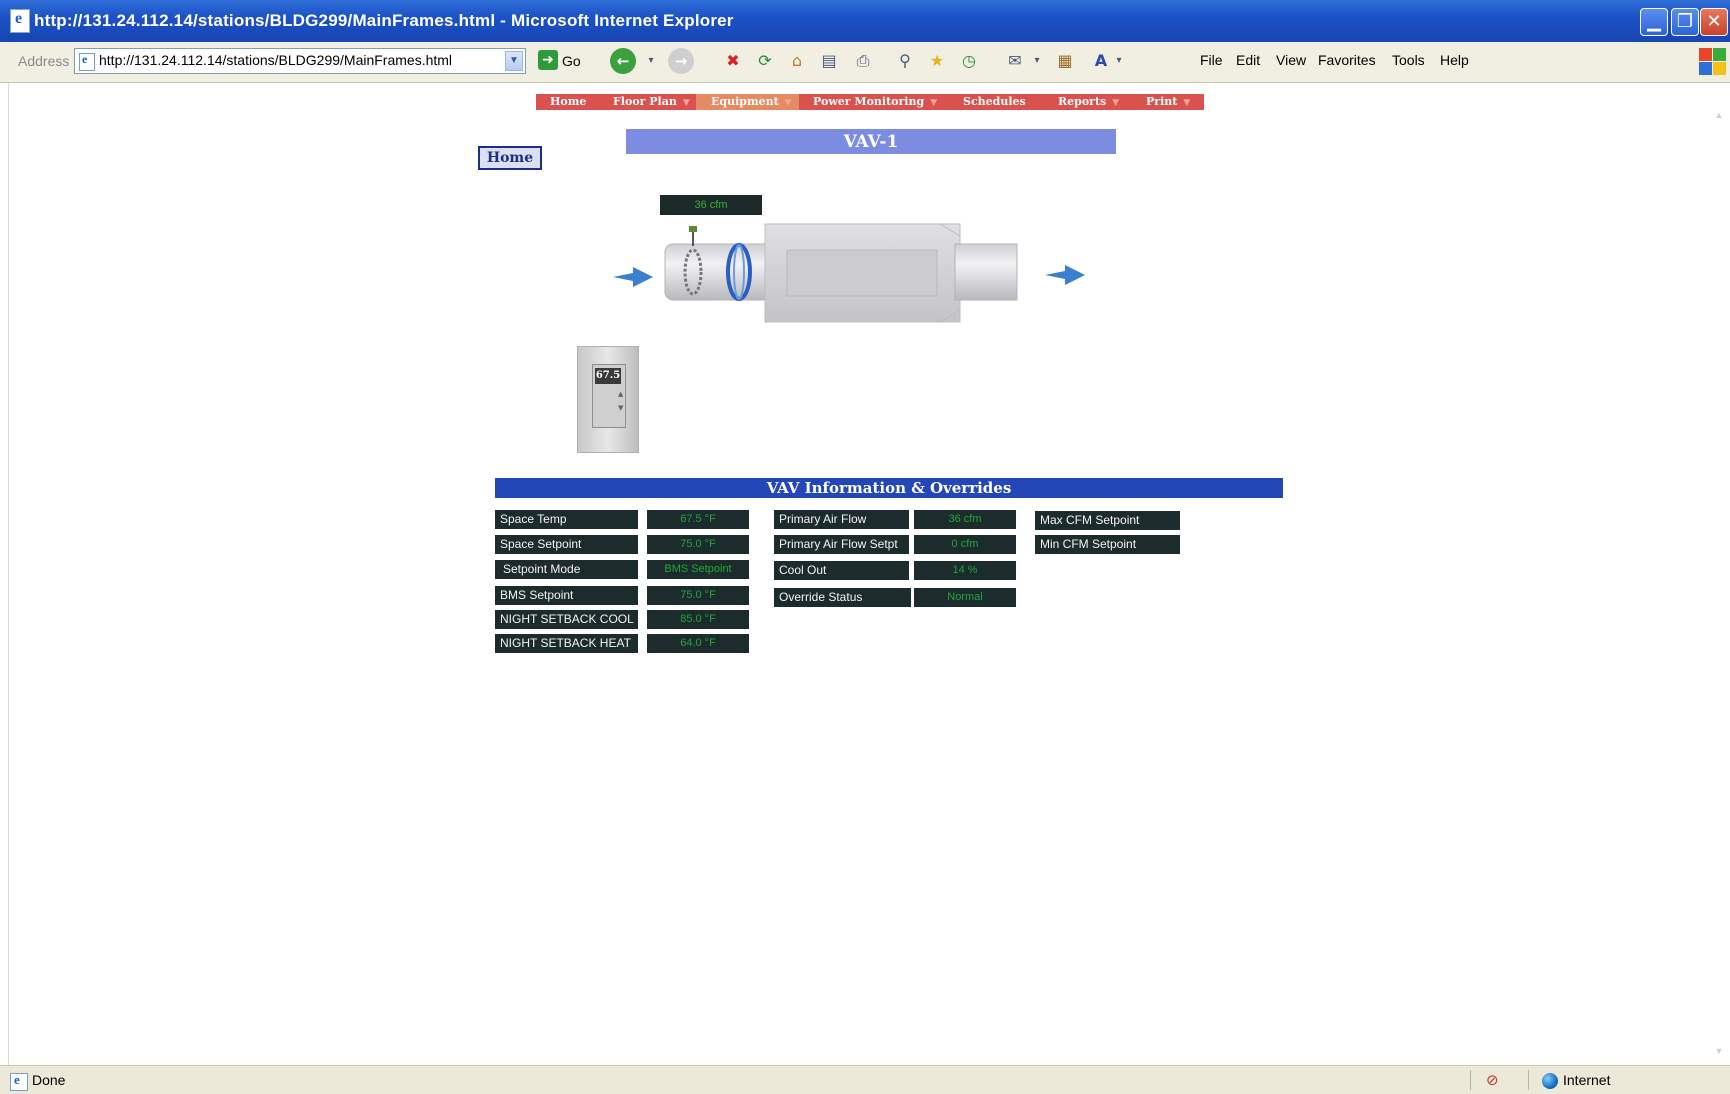  I want to click on menu-favorites: Favorites, so click(1347, 60).